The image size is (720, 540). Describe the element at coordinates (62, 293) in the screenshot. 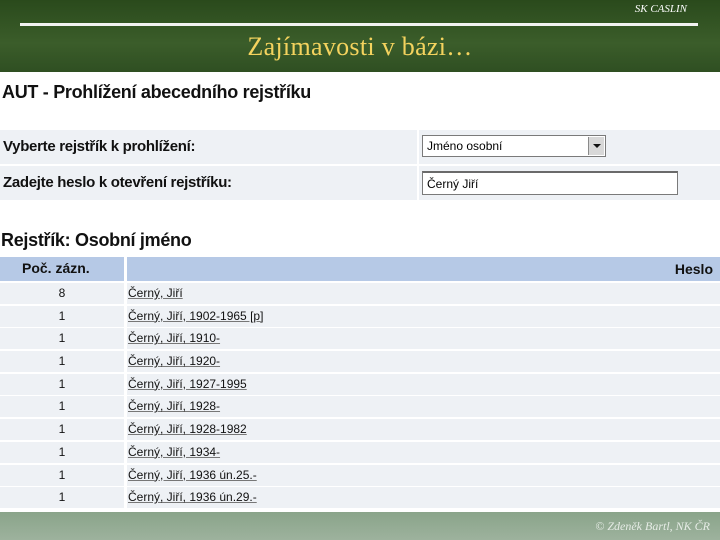

I see `record-count: 8` at that location.